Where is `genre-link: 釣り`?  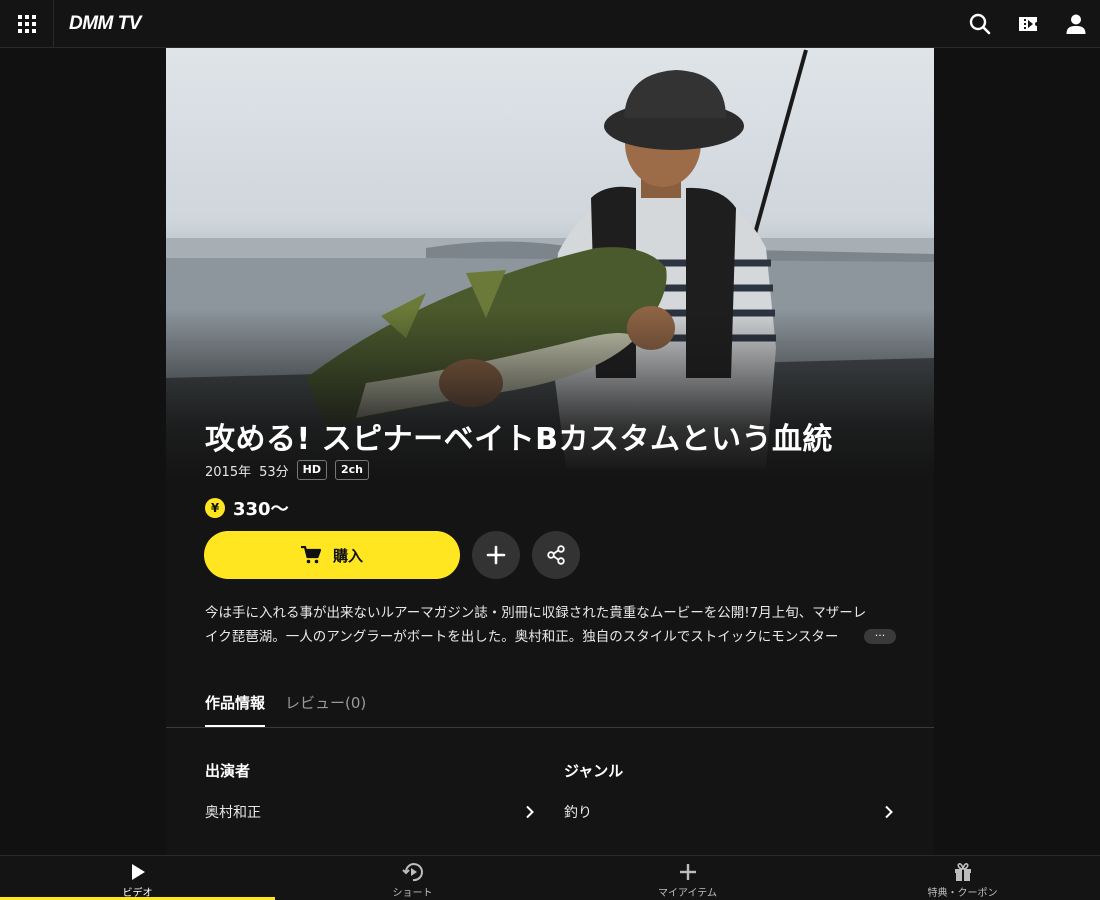
genre-link: 釣り is located at coordinates (729, 812).